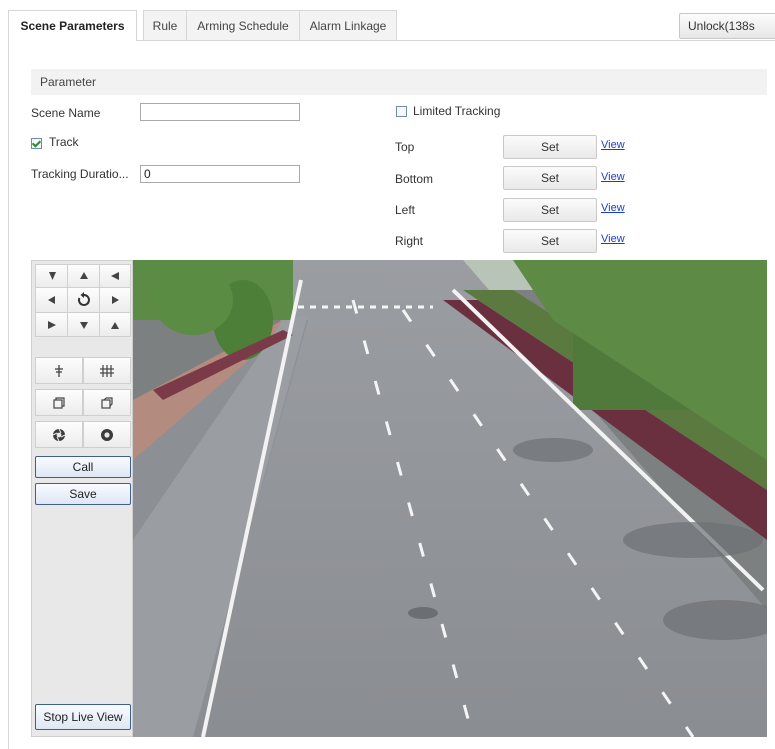 Image resolution: width=775 pixels, height=749 pixels. Describe the element at coordinates (220, 174) in the screenshot. I see `tracking-duration-input` at that location.